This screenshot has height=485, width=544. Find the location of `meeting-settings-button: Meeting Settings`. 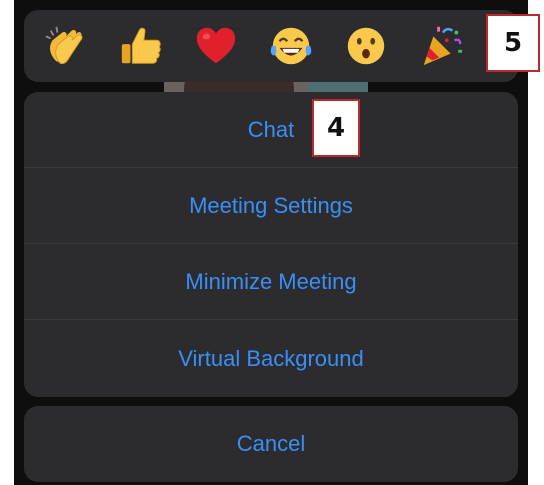

meeting-settings-button: Meeting Settings is located at coordinates (271, 206).